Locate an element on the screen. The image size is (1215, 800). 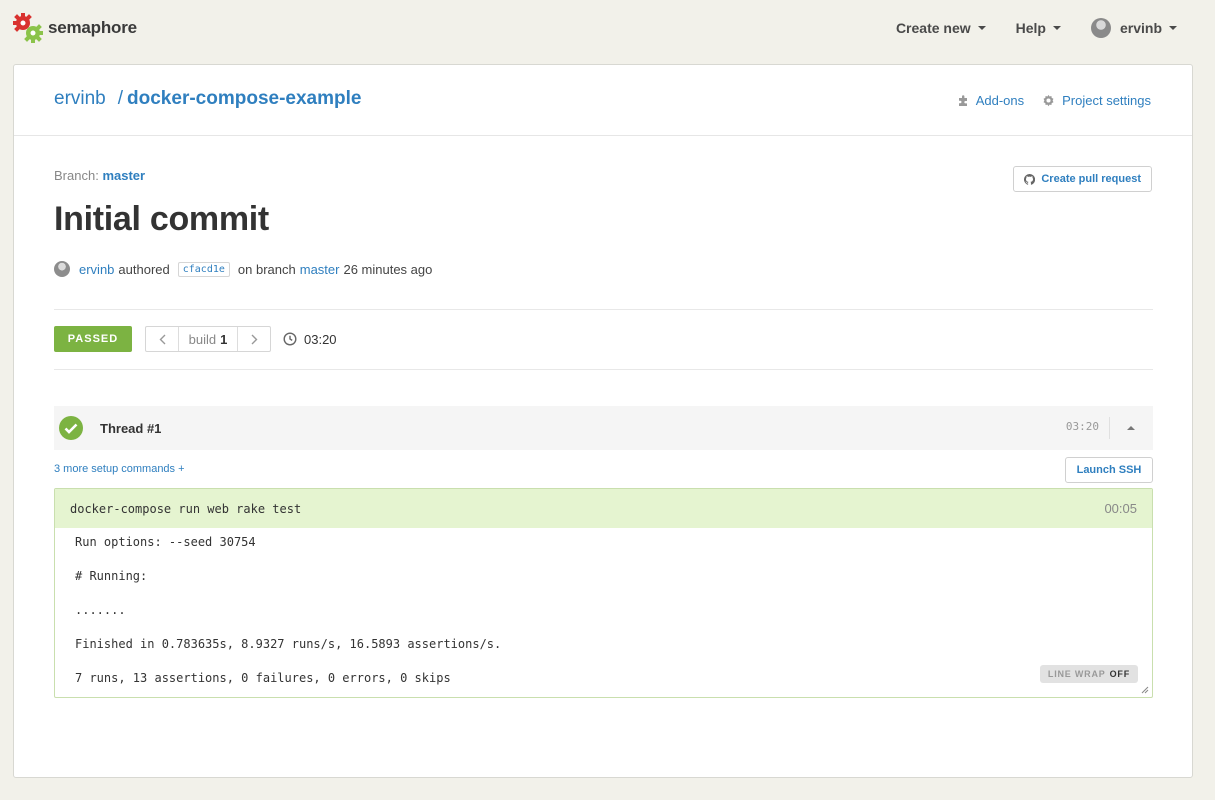
command-text: docker-compose run web rake test is located at coordinates (186, 508).